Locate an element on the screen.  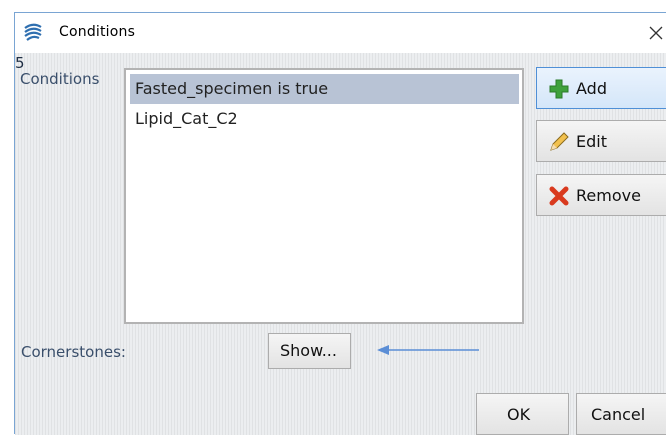
close-icon is located at coordinates (656, 33).